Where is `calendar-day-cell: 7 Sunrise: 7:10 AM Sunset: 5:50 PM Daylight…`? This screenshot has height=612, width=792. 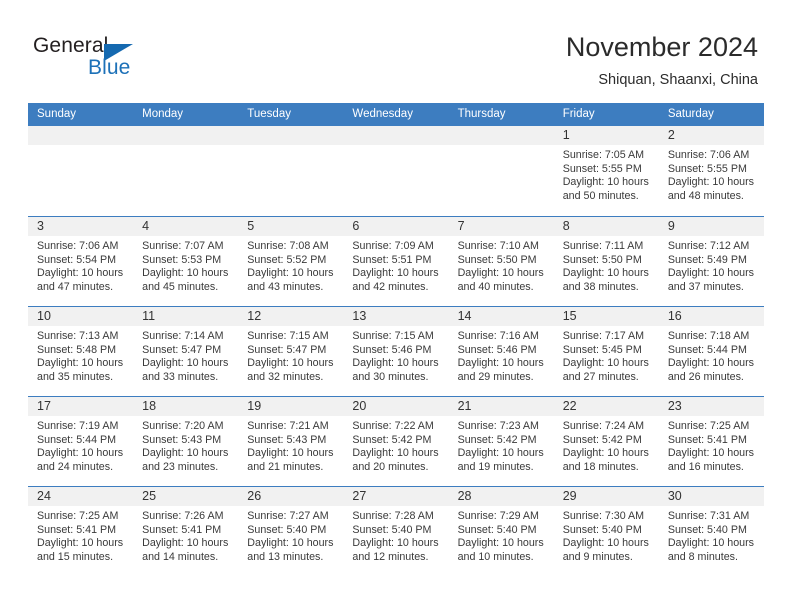
calendar-day-cell: 7 Sunrise: 7:10 AM Sunset: 5:50 PM Daylight… is located at coordinates (501, 261).